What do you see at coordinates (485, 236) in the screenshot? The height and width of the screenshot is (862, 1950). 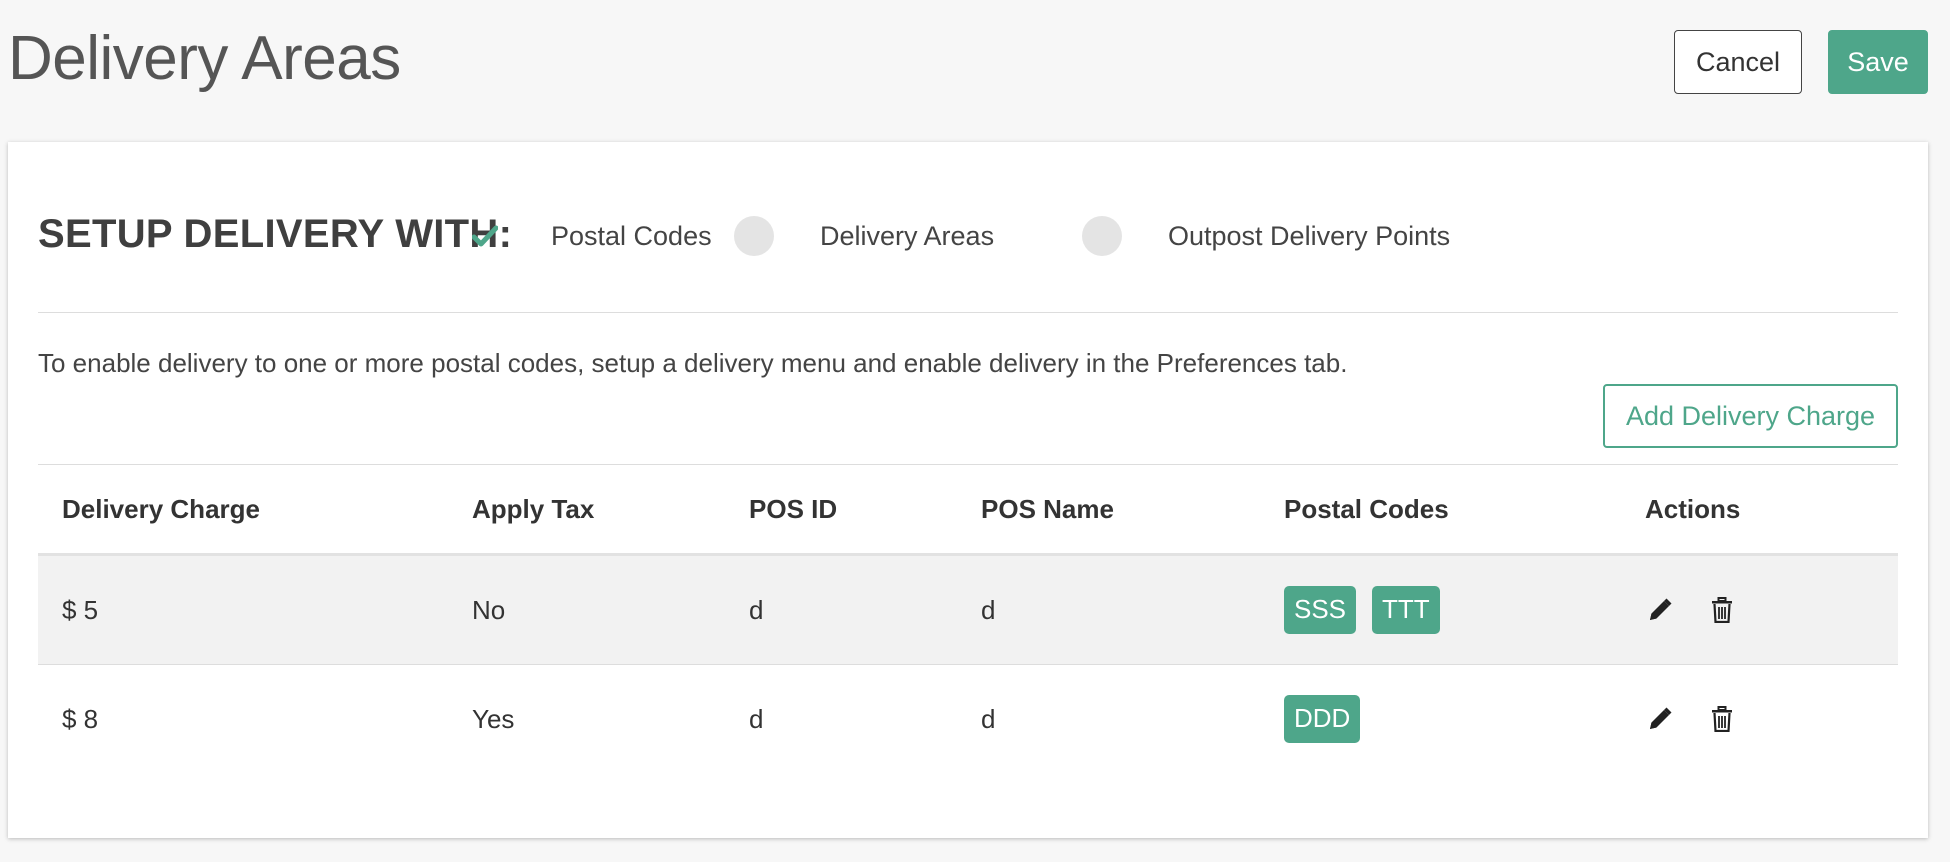 I see `check-icon` at bounding box center [485, 236].